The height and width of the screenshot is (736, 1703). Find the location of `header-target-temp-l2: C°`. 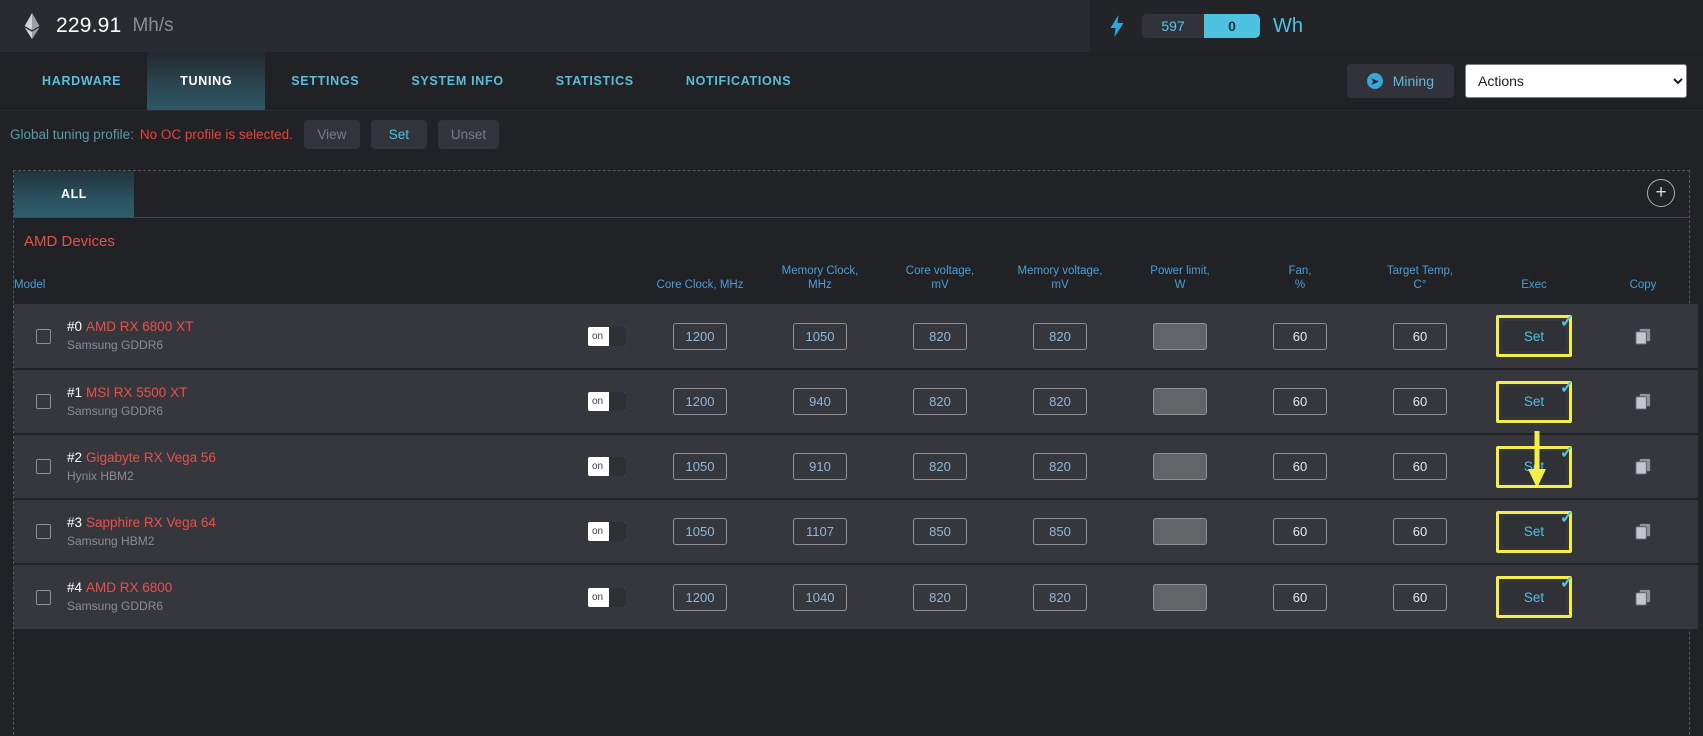

header-target-temp-l2: C° is located at coordinates (1420, 285).